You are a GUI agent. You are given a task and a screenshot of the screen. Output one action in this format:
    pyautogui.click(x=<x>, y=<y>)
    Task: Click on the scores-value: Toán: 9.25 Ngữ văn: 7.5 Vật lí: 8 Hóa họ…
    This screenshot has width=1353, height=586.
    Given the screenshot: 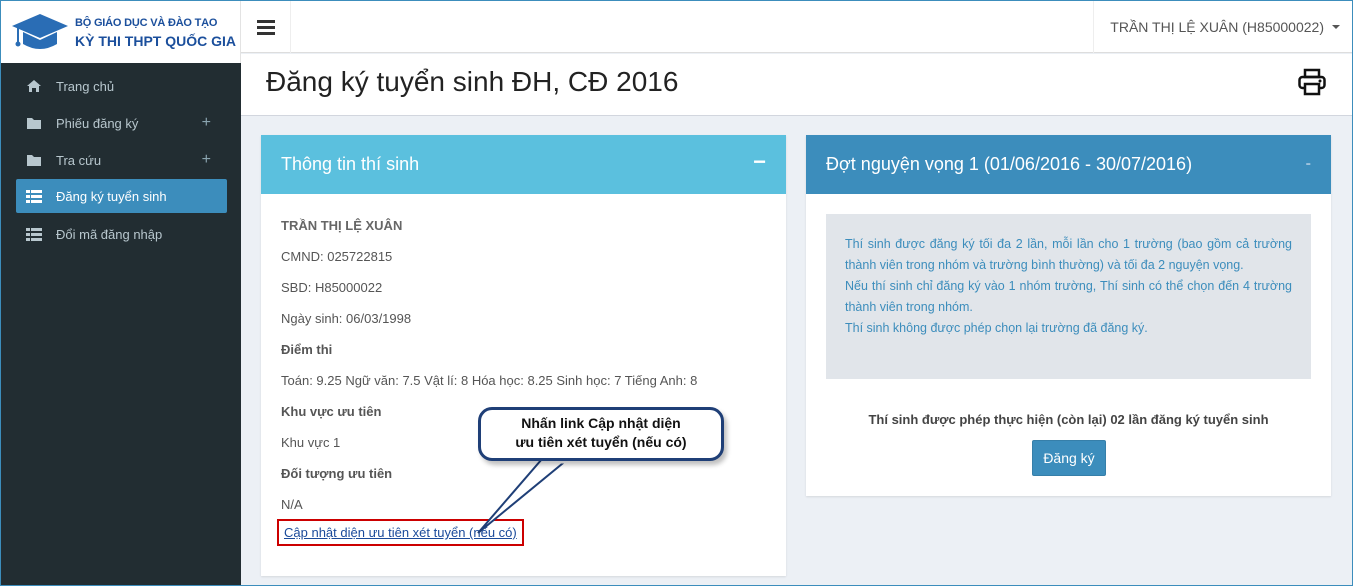 What is the action you would take?
    pyautogui.click(x=489, y=380)
    